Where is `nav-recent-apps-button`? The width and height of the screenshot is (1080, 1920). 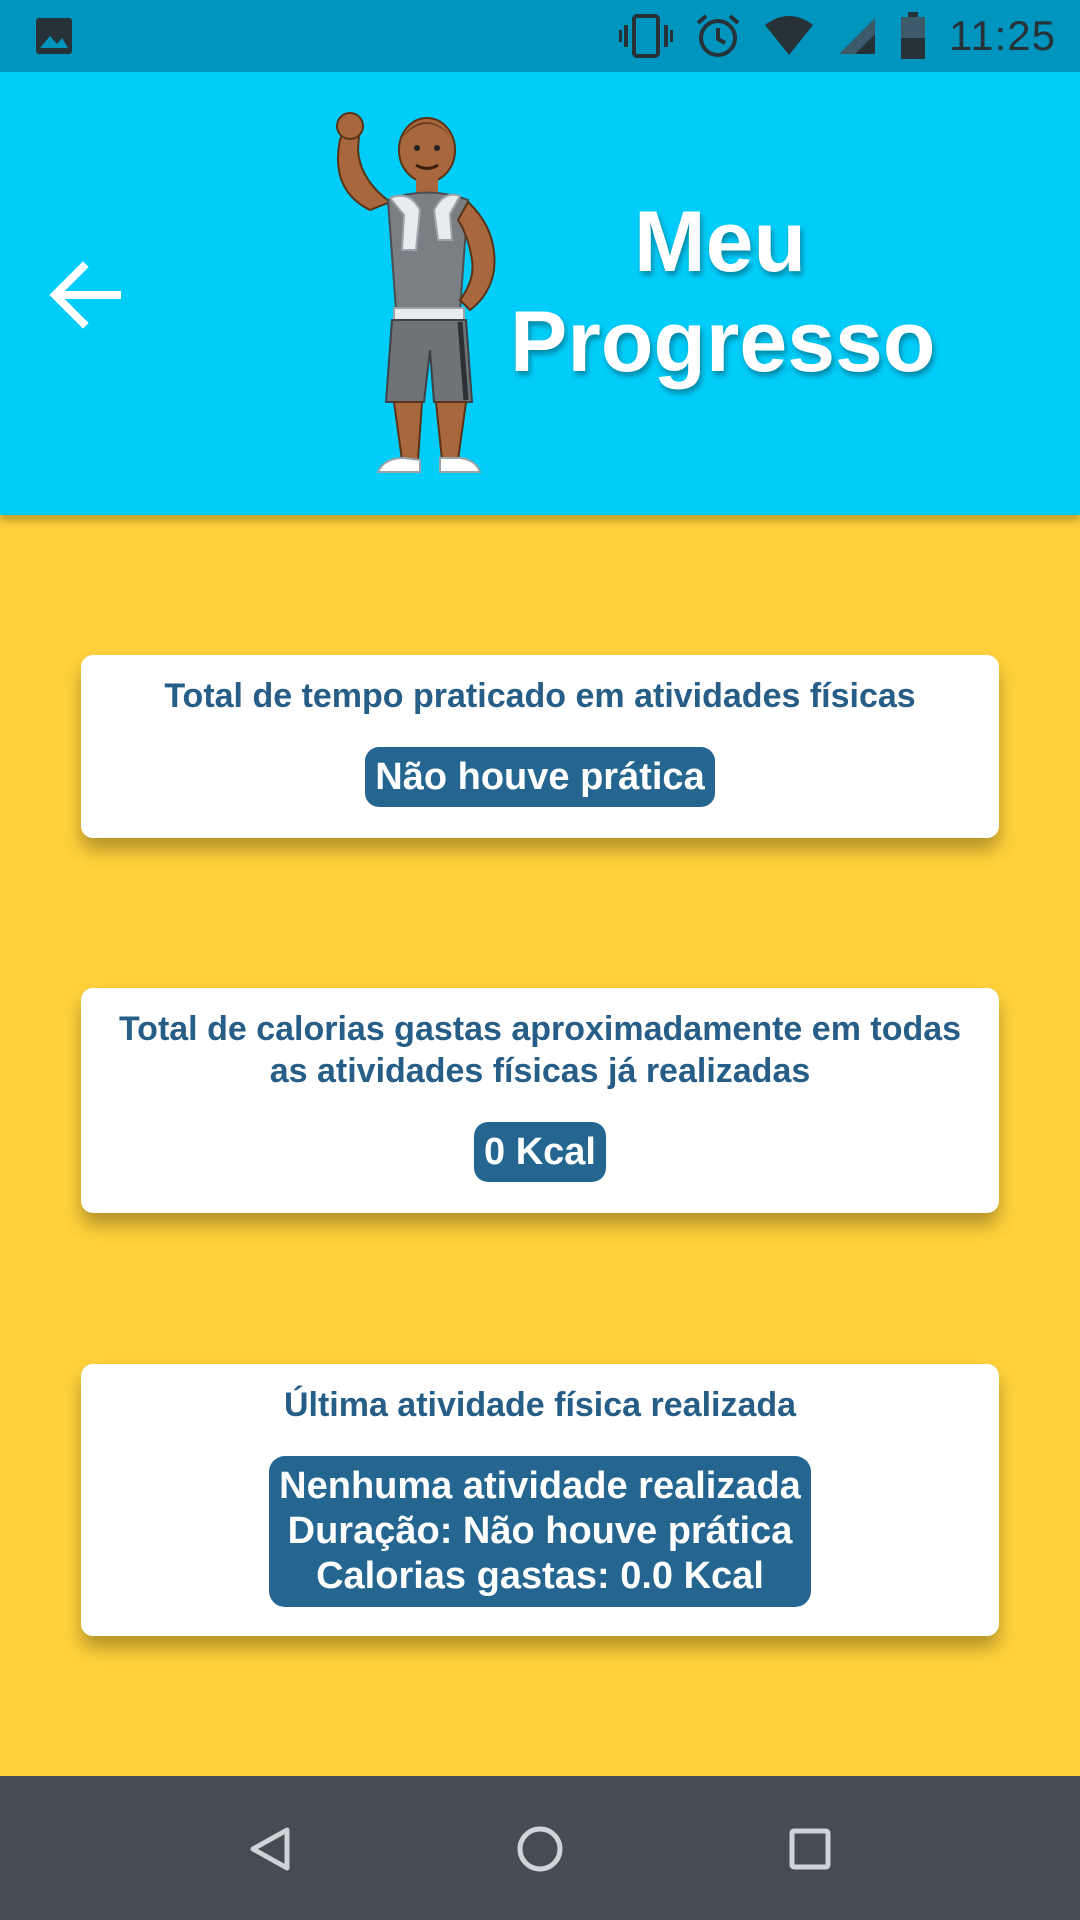 nav-recent-apps-button is located at coordinates (810, 1851).